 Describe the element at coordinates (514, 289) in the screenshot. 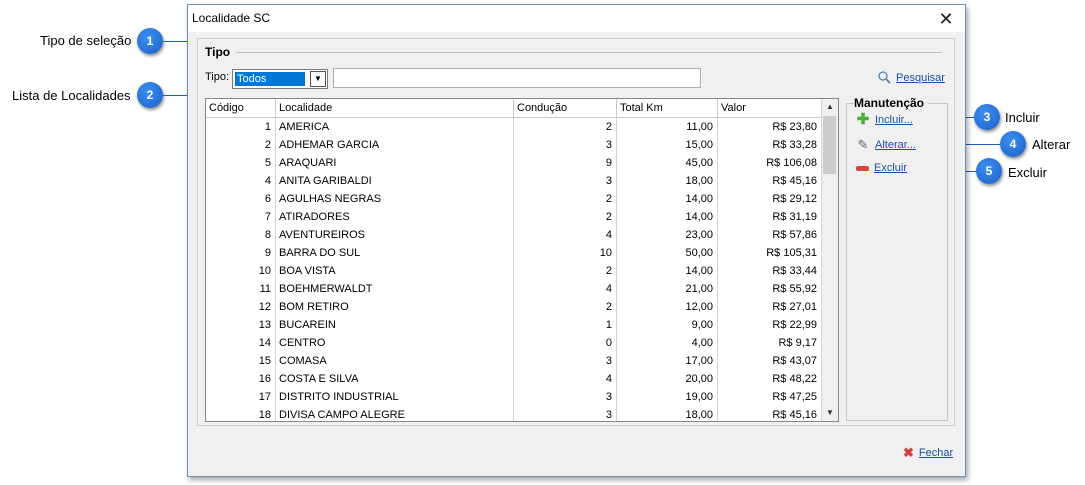

I see `table-row: 11 BOEHMERWALDT 4 21,00 R$ 55,92` at that location.